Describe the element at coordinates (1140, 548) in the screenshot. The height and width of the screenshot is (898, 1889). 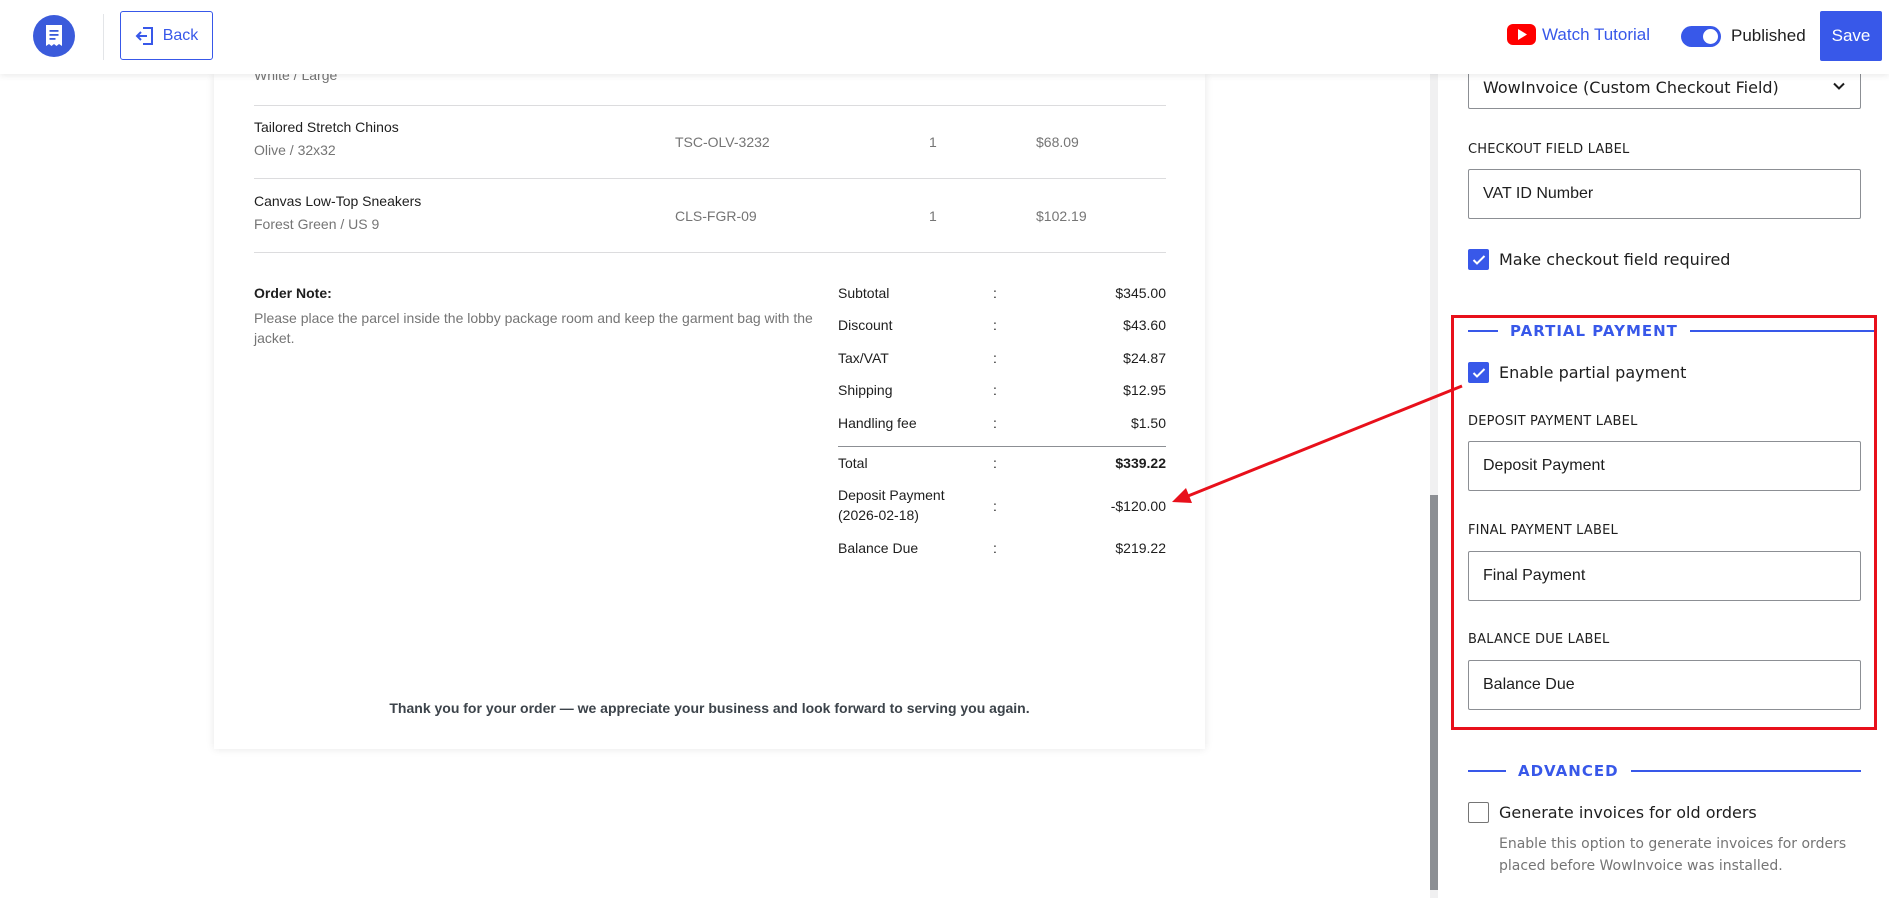
I see `balance-value: $219.22` at that location.